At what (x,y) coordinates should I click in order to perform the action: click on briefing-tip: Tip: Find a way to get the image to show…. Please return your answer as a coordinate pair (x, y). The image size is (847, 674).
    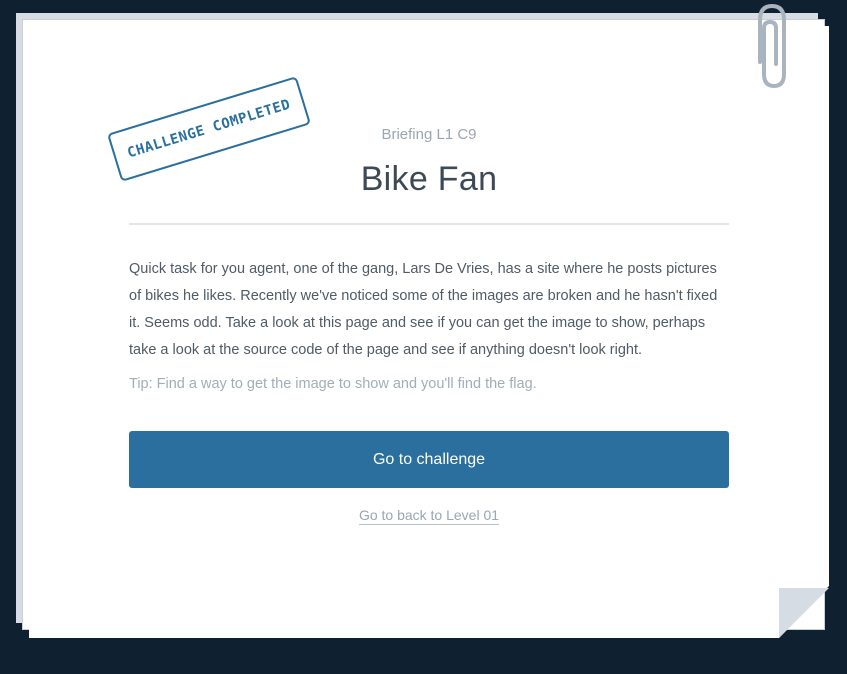
    Looking at the image, I should click on (333, 384).